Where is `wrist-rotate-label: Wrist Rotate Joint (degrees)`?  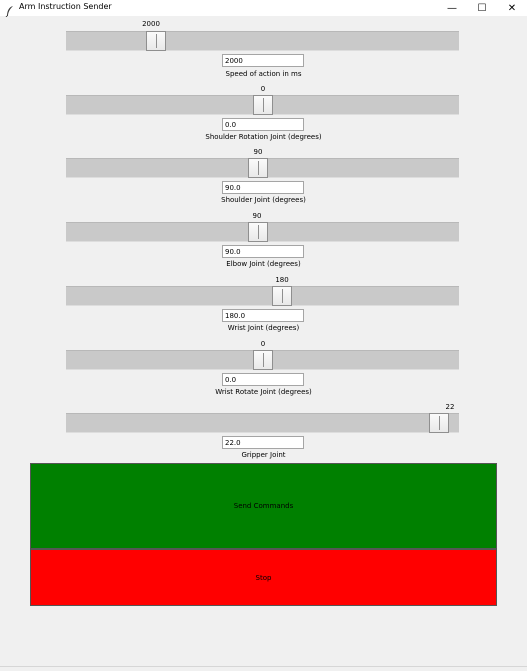 wrist-rotate-label: Wrist Rotate Joint (degrees) is located at coordinates (263, 392).